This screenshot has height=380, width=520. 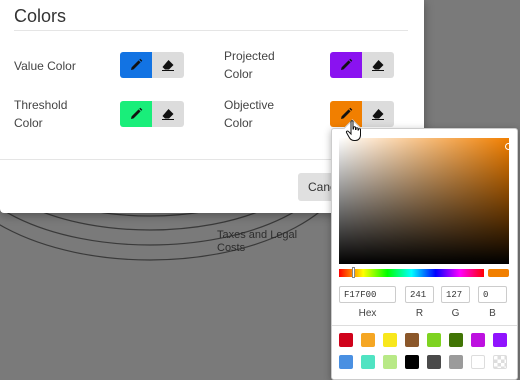 I want to click on blue-input: 0, so click(x=492, y=294).